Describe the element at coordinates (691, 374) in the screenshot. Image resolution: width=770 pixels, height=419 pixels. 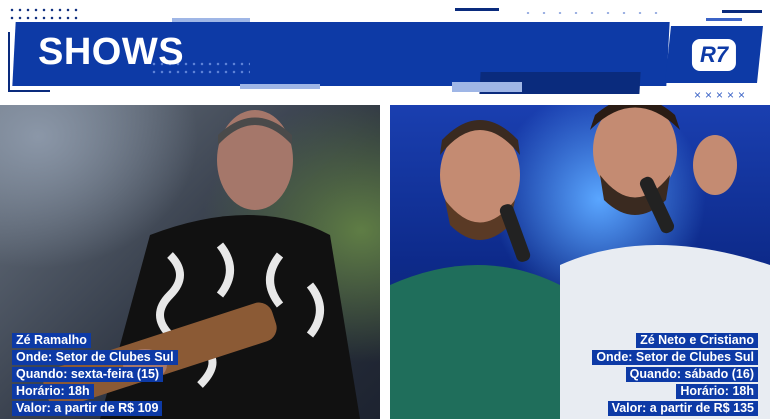
I see `date: Quando: sábado (16)` at that location.